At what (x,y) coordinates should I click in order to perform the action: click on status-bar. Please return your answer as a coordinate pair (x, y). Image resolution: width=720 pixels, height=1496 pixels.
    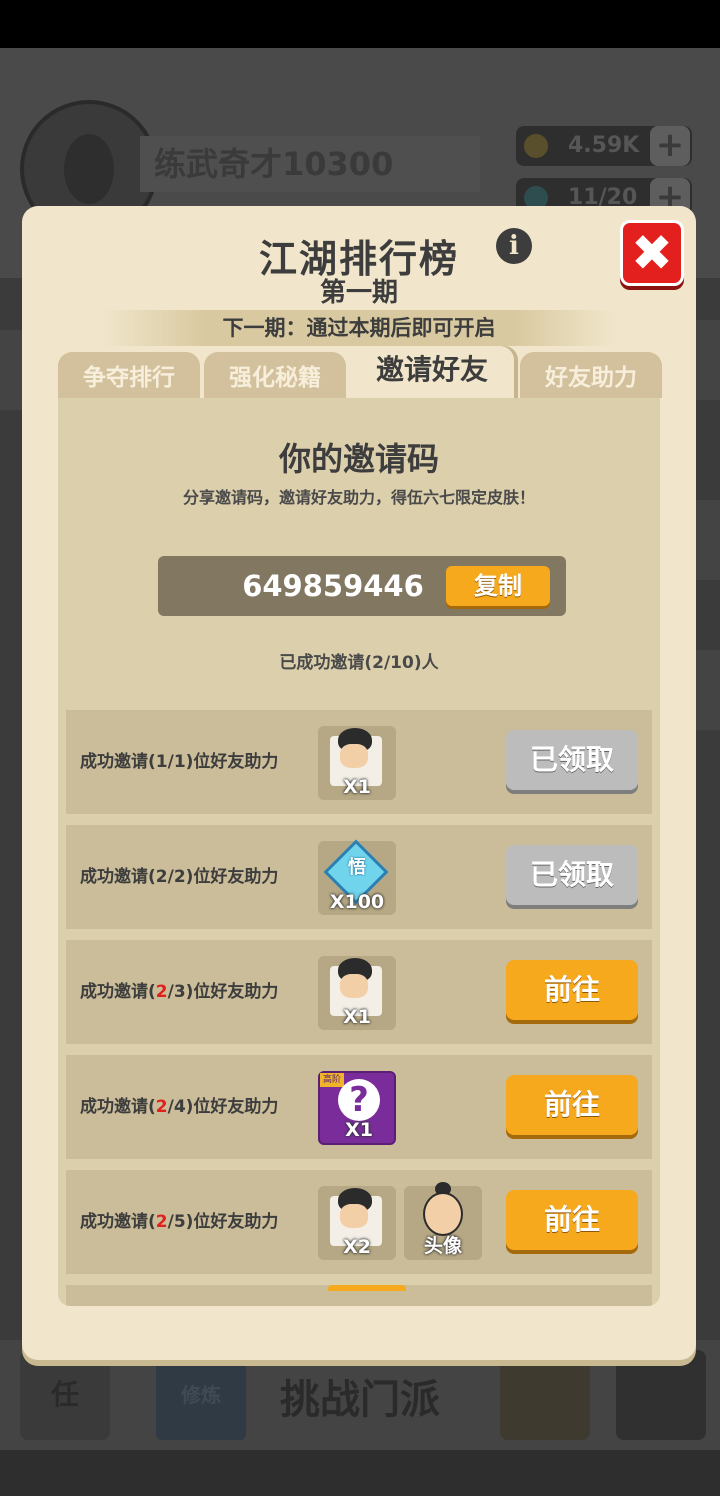
    Looking at the image, I should click on (360, 24).